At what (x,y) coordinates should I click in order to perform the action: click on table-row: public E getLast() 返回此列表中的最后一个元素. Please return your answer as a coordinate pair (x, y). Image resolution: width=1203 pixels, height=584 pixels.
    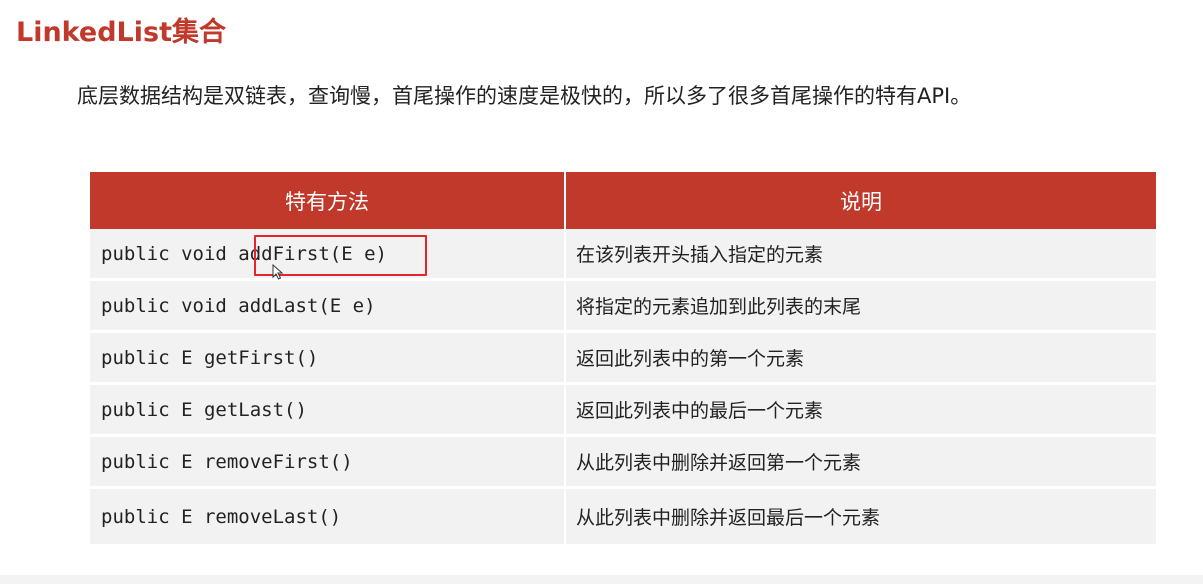
    Looking at the image, I should click on (623, 410).